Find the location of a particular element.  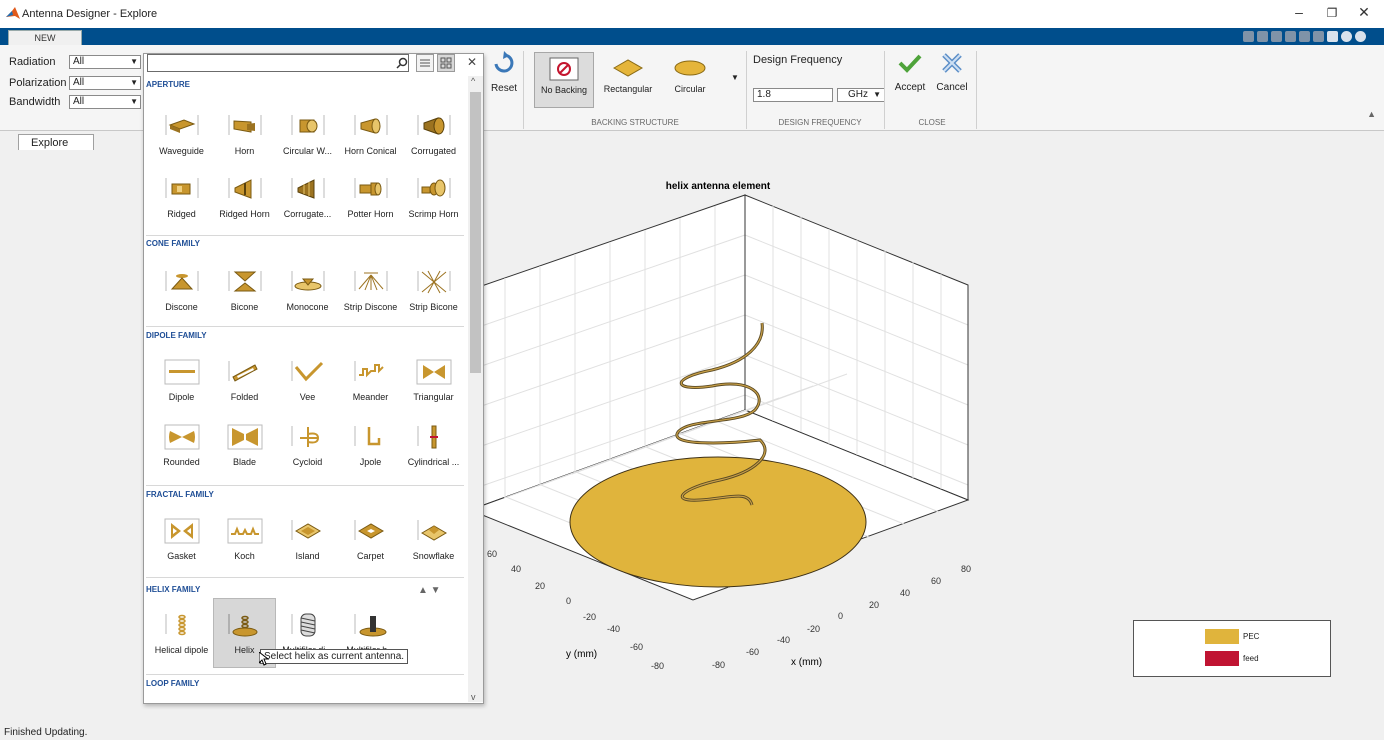

plot-legend: PEC feed is located at coordinates (1232, 648).